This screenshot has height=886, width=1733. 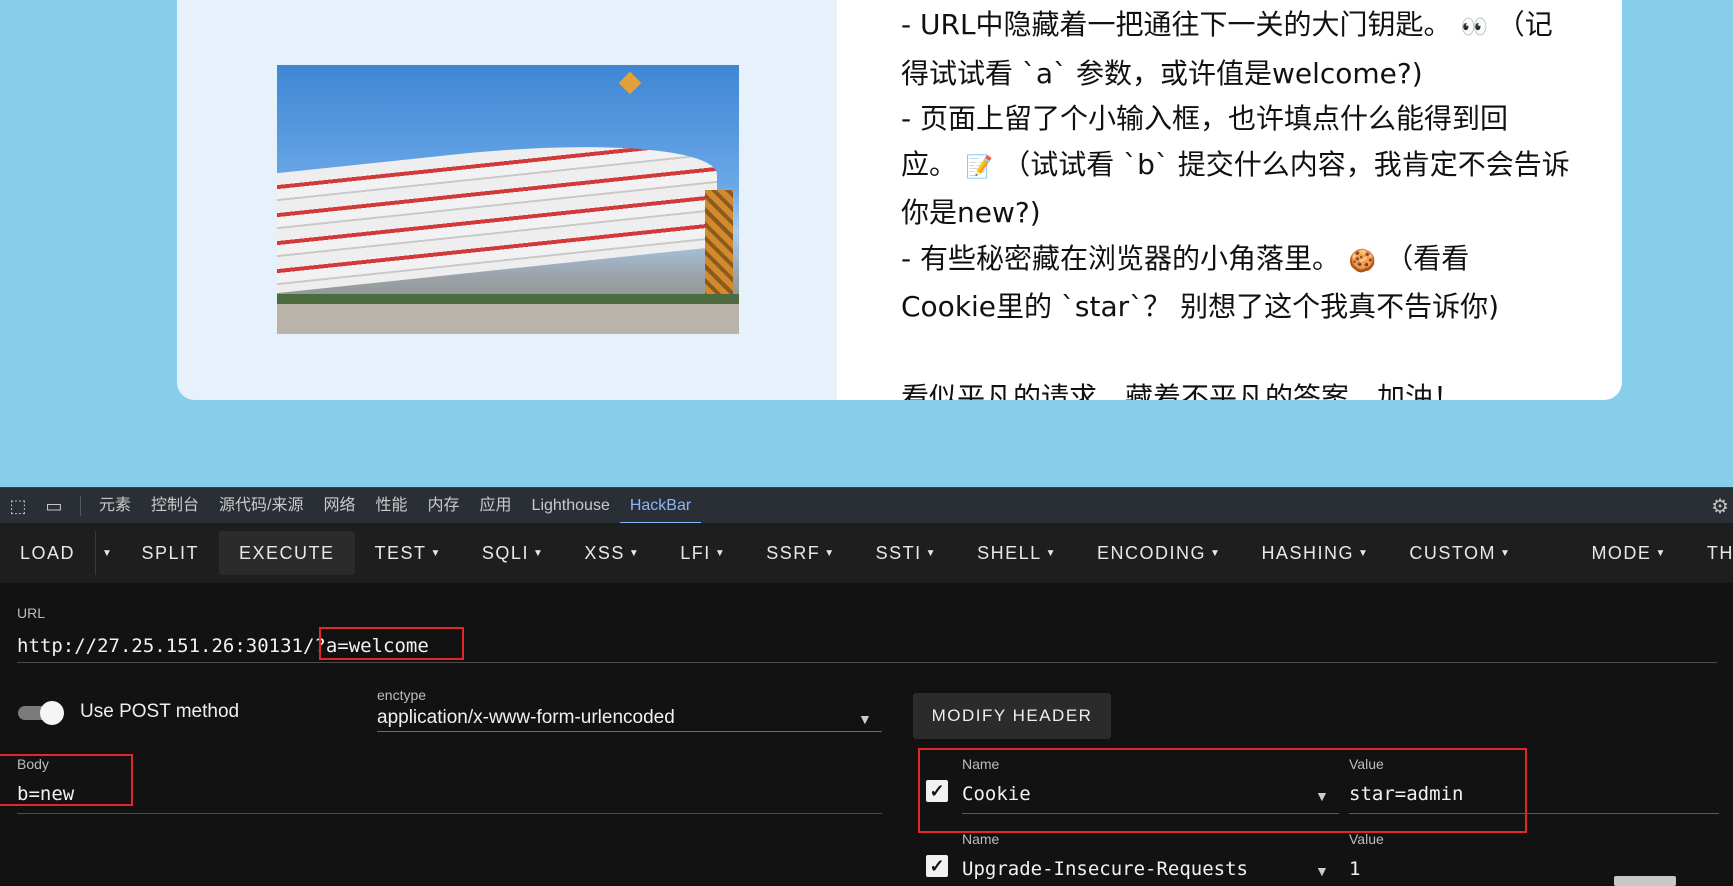 I want to click on tab-console: 控制台, so click(x=175, y=506).